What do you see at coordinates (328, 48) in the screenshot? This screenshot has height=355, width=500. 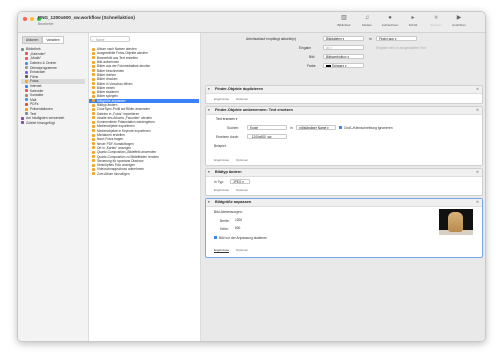 I see `input-value: ist` at bounding box center [328, 48].